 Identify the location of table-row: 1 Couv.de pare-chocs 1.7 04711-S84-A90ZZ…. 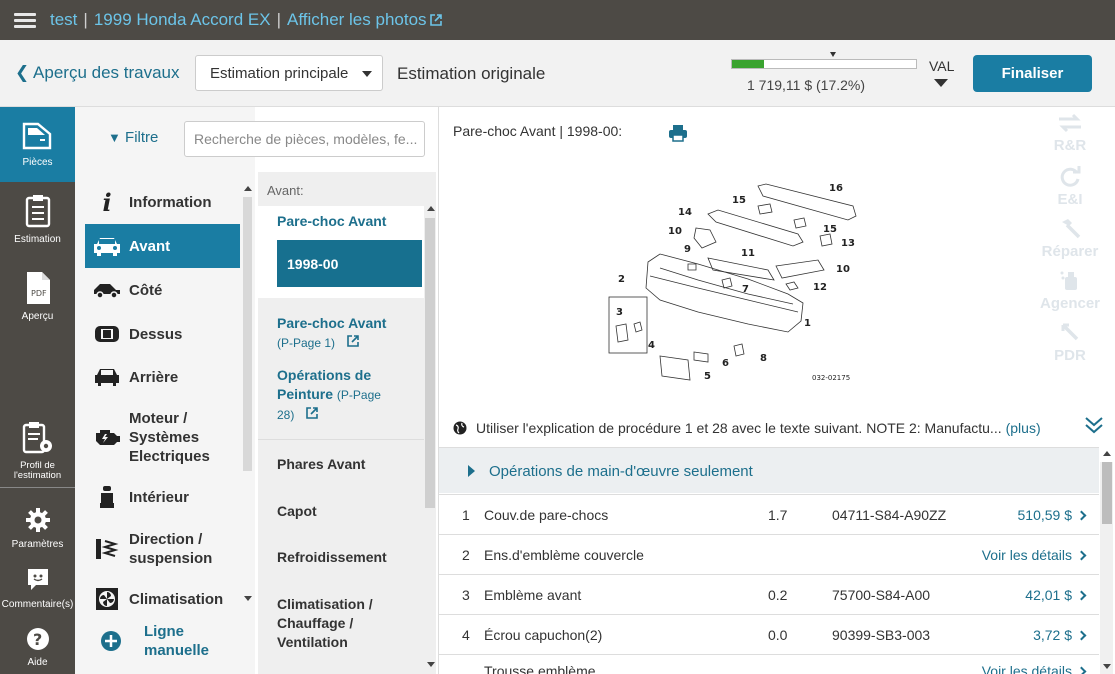
(769, 514).